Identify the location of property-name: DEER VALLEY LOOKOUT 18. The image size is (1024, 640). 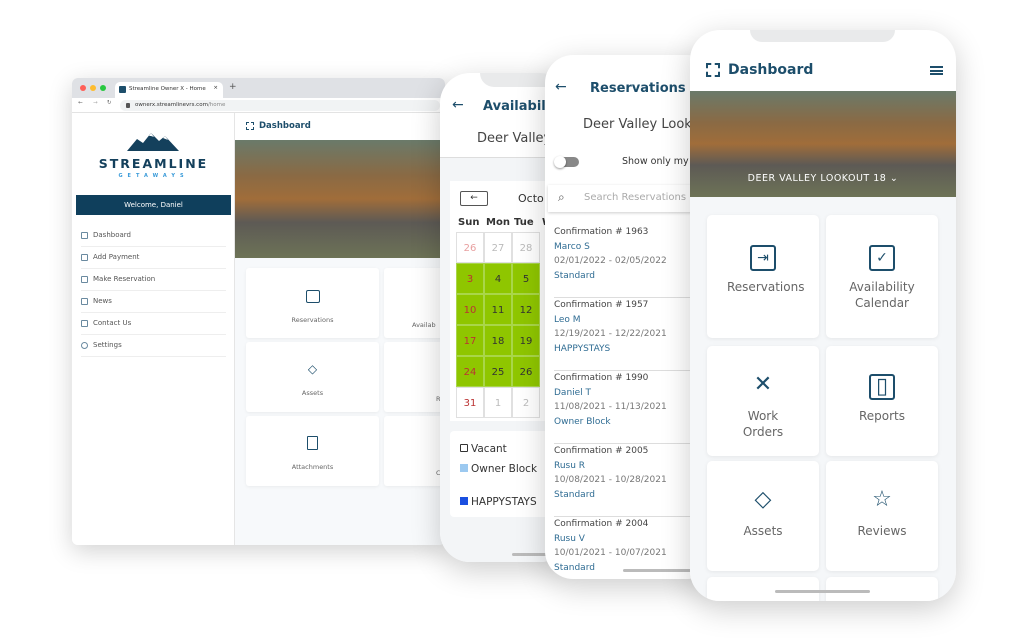
(817, 178).